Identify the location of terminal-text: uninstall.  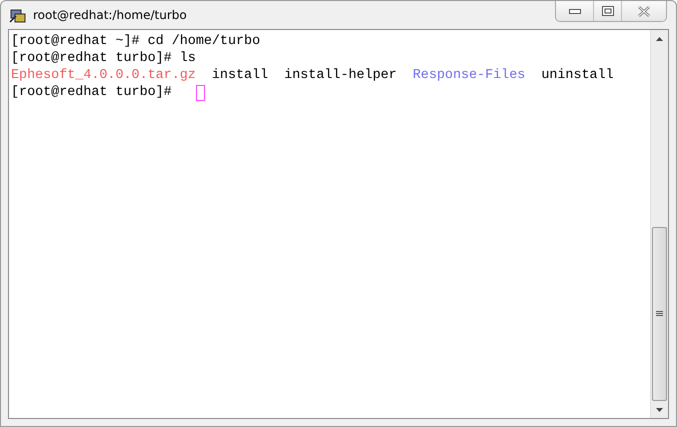
(577, 75).